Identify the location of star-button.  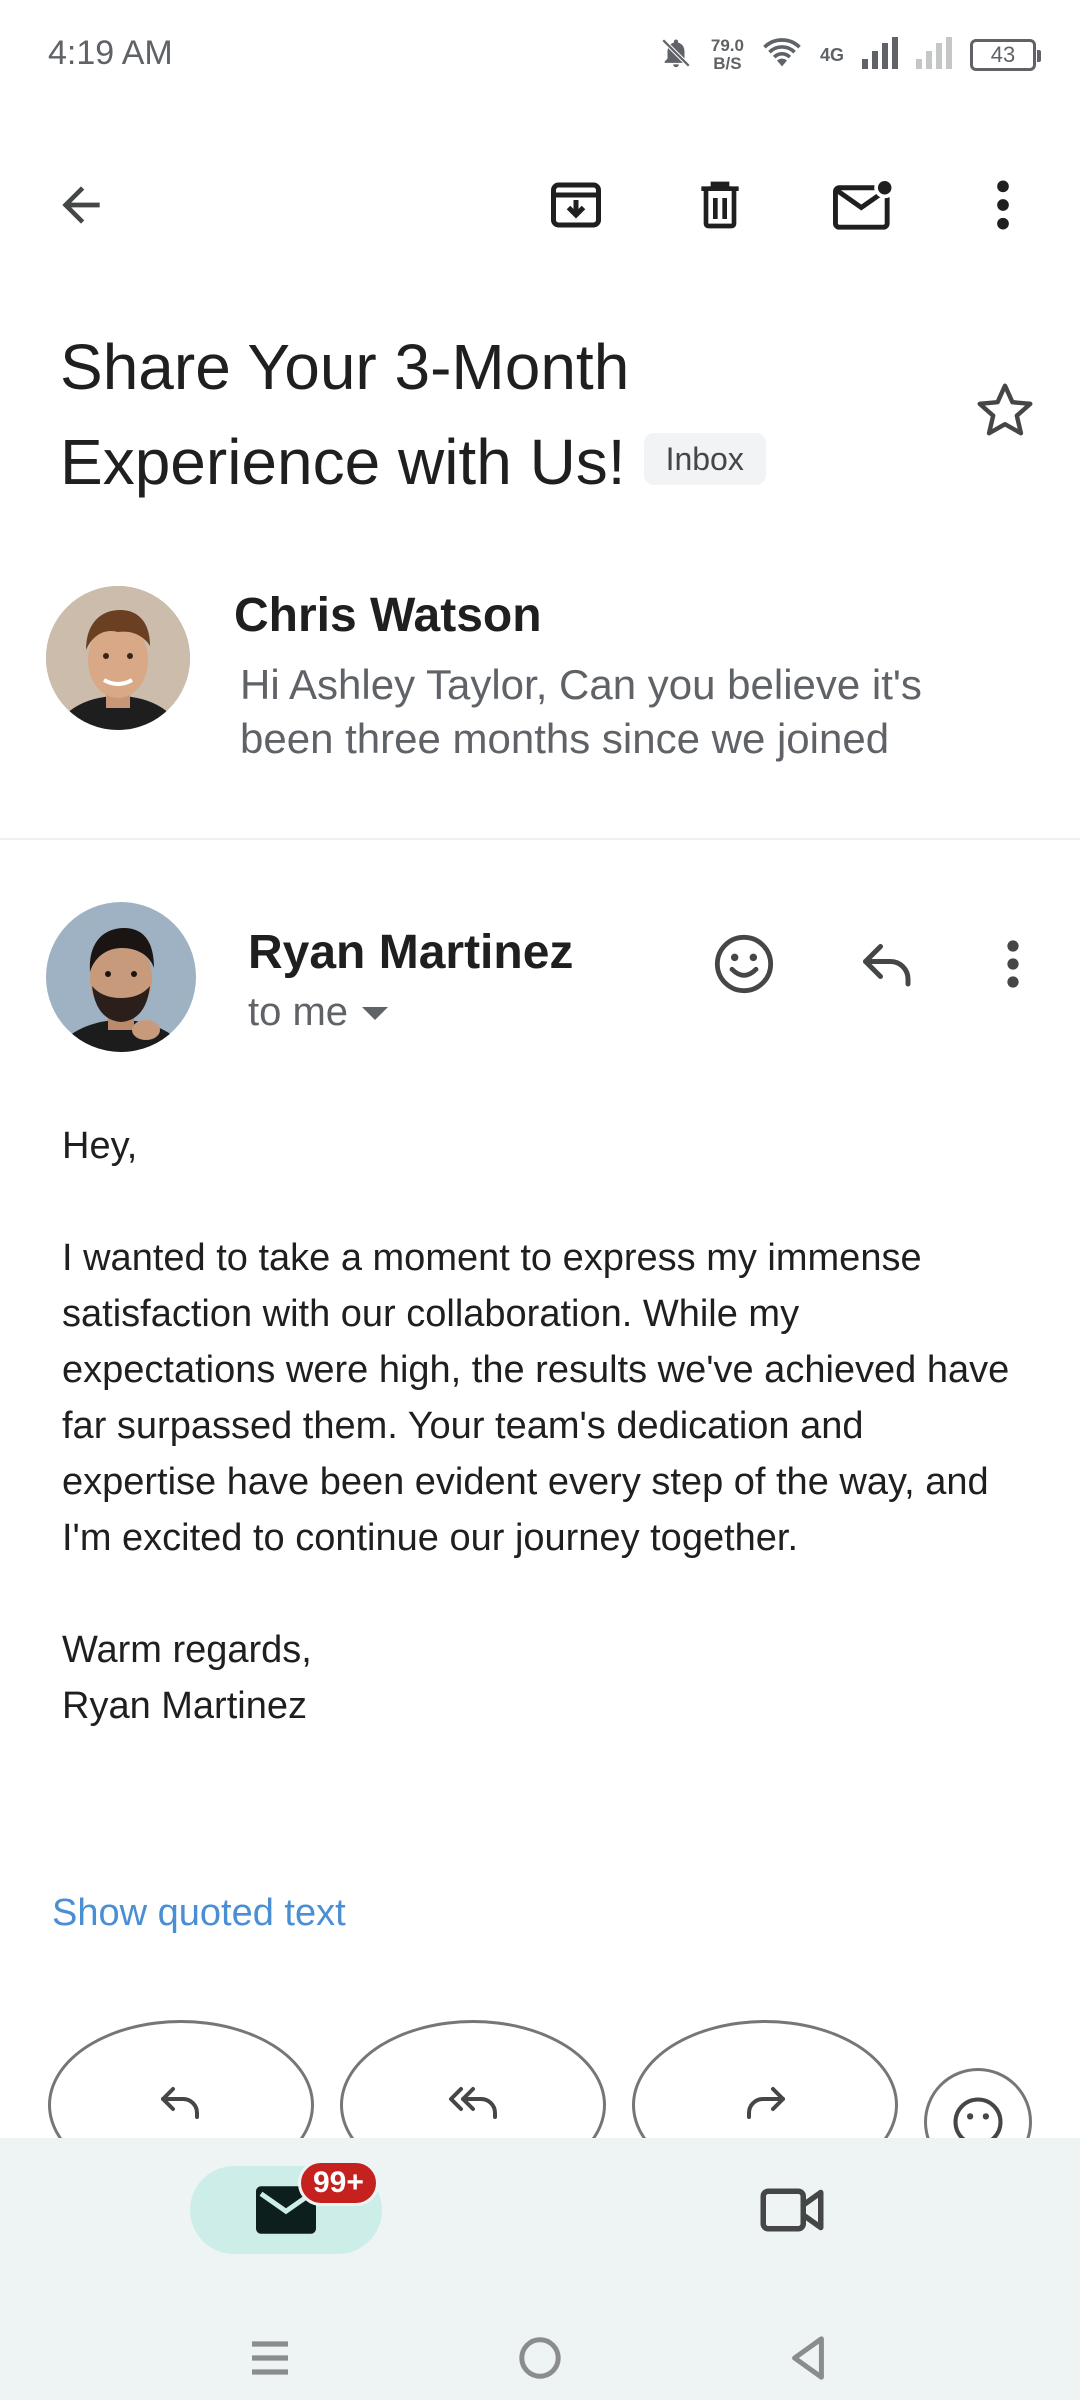
(1007, 413).